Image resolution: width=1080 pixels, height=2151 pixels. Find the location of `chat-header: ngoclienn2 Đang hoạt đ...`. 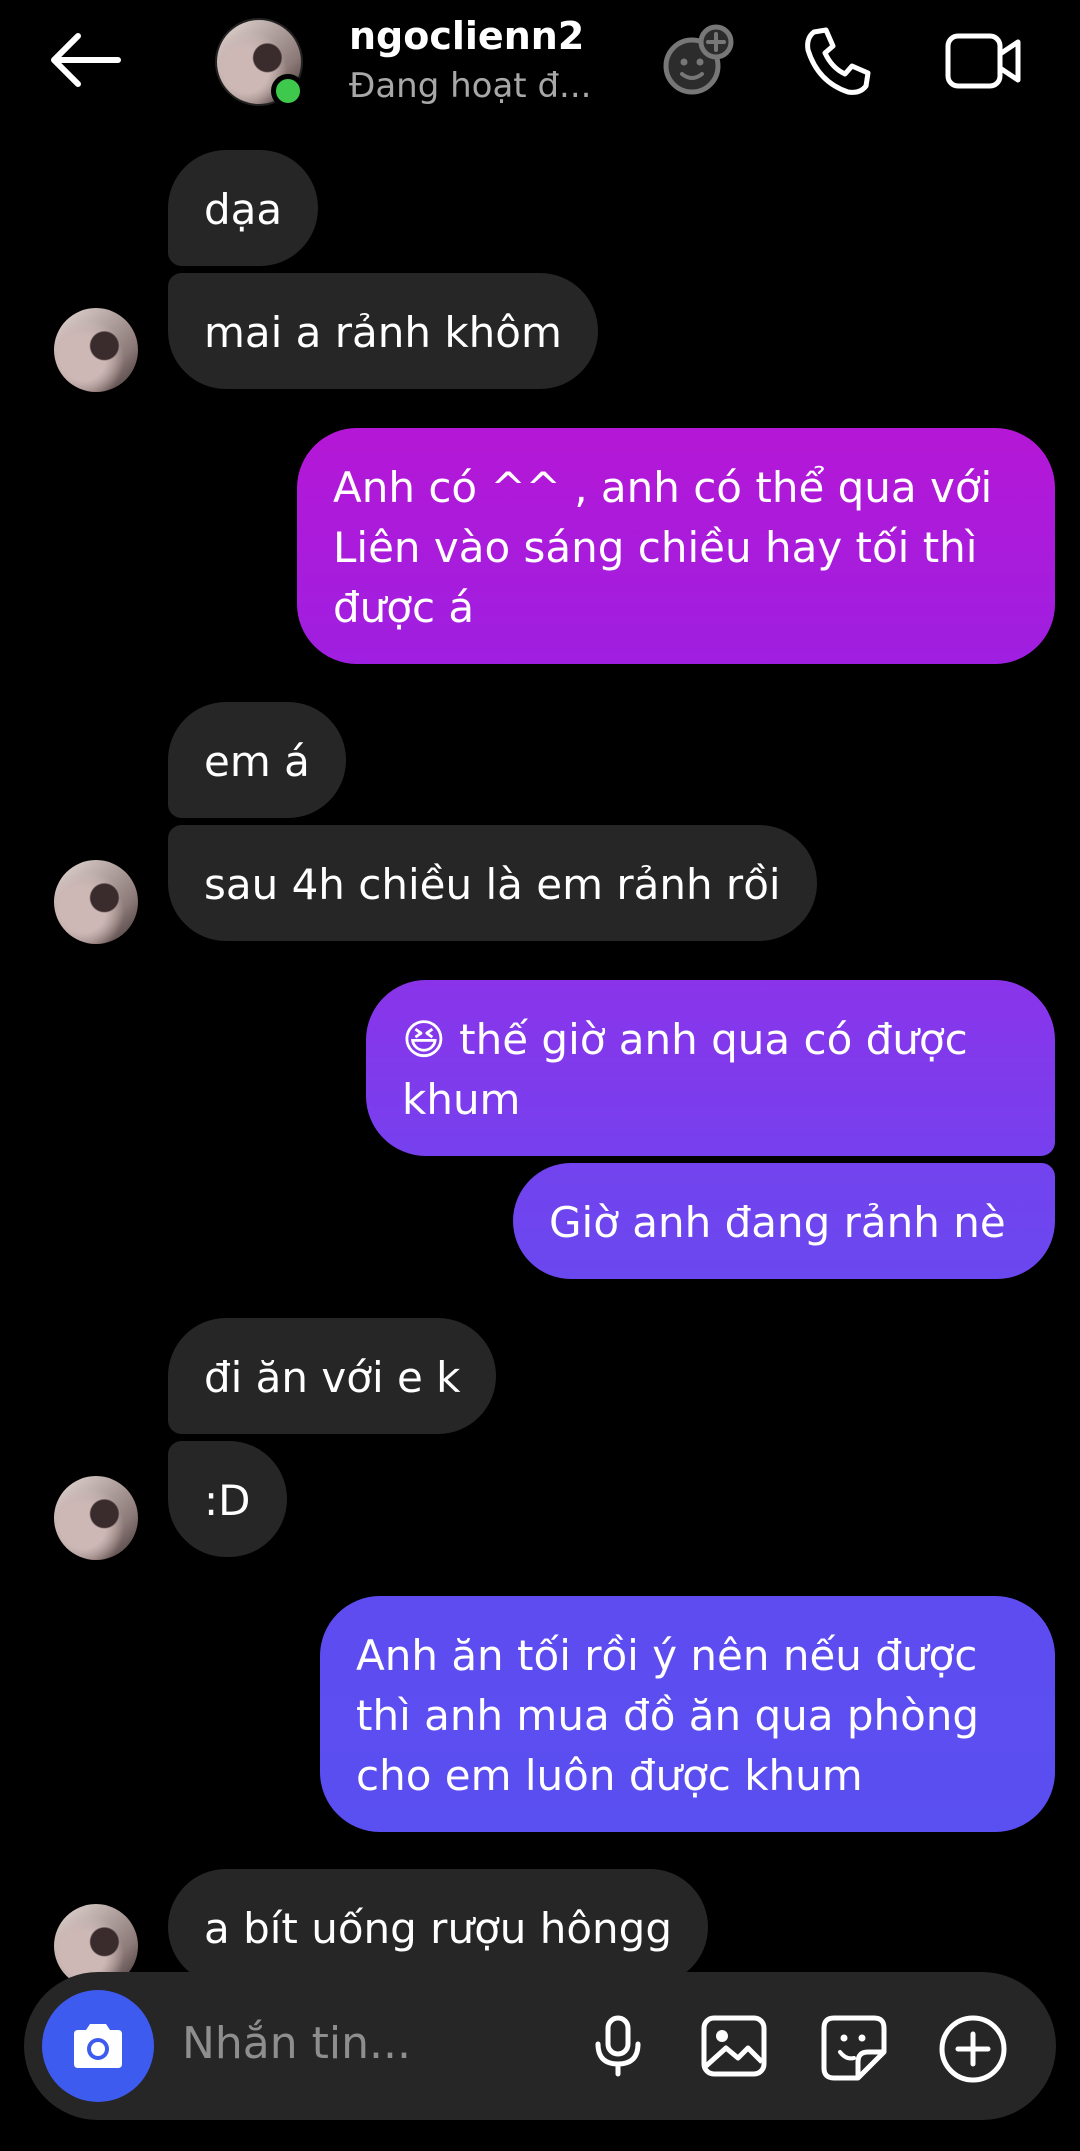

chat-header: ngoclienn2 Đang hoạt đ... is located at coordinates (540, 65).